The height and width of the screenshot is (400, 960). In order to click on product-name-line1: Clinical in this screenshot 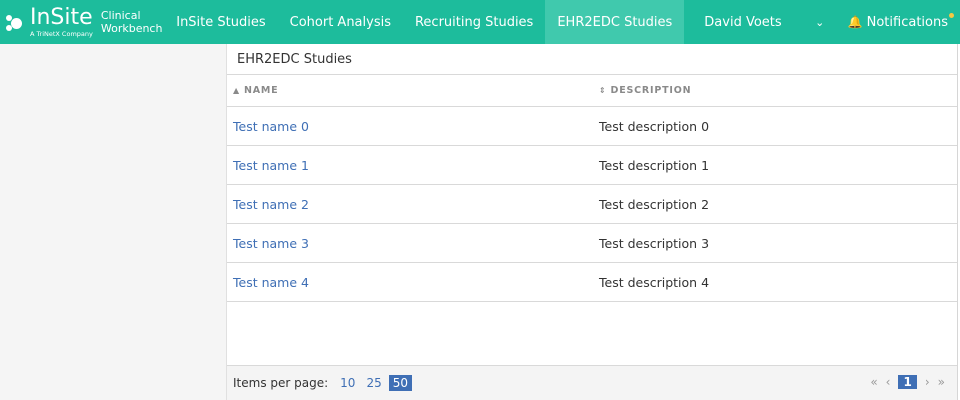, I will do `click(120, 15)`.